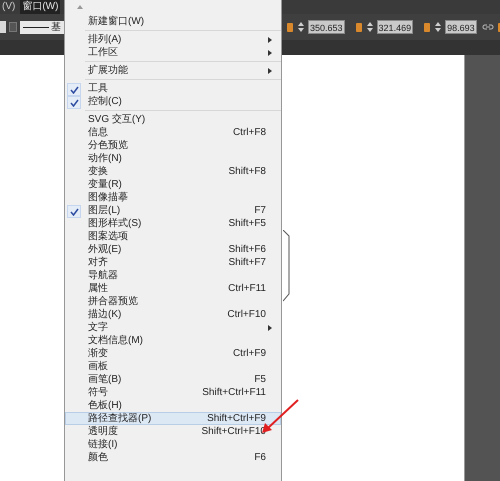  Describe the element at coordinates (98, 171) in the screenshot. I see `menu-item-label: 变换` at that location.